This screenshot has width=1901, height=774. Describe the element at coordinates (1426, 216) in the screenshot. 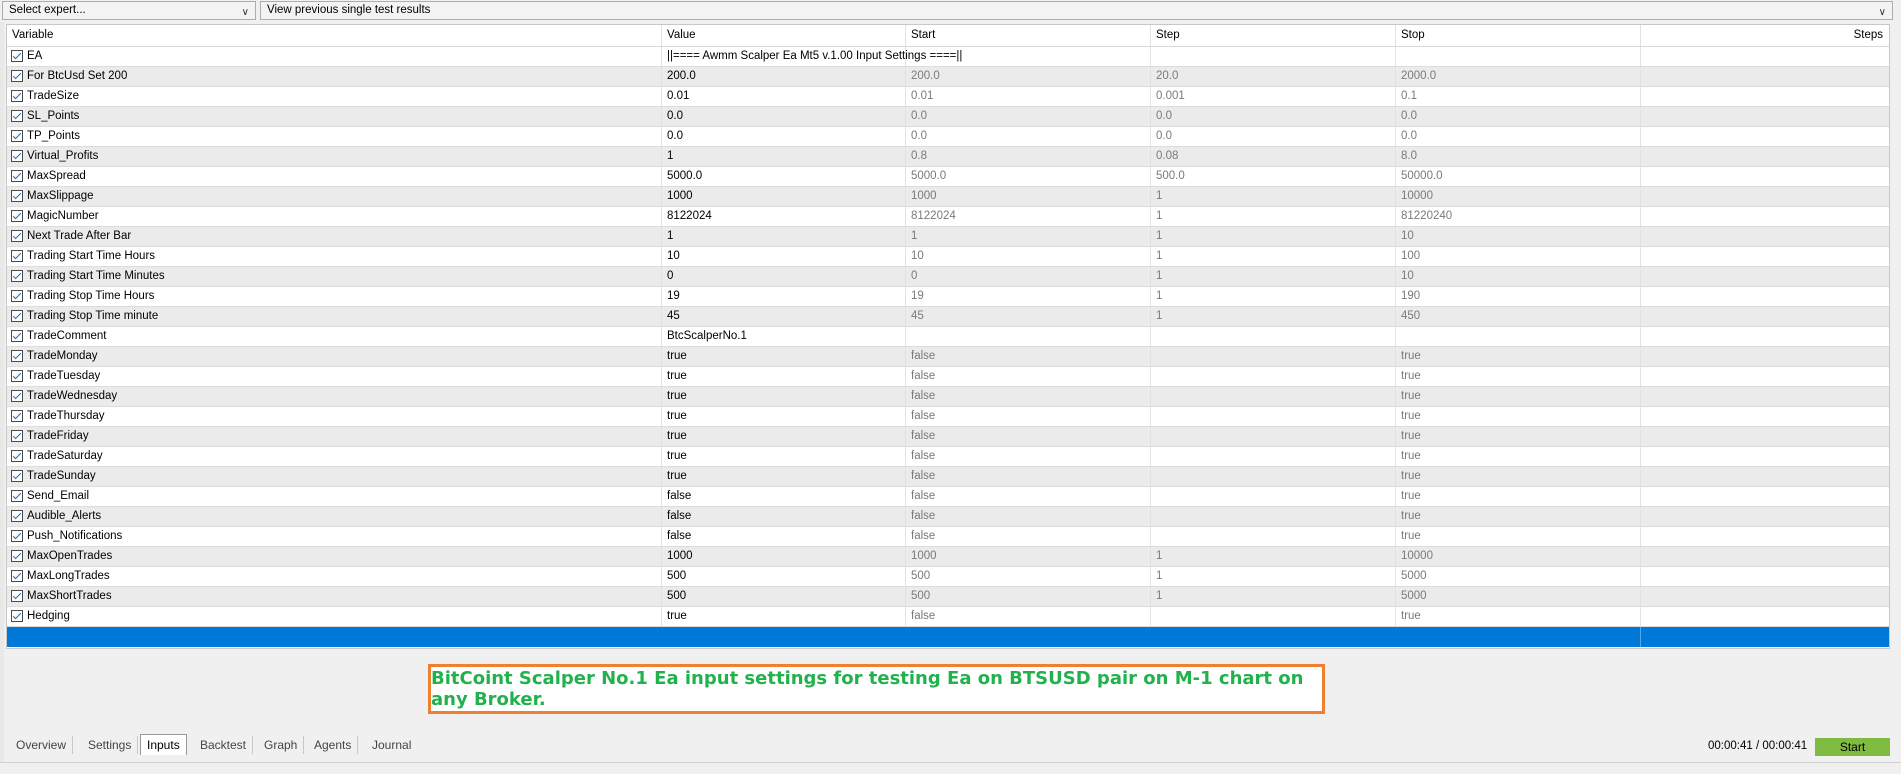

I see `cell-stop: 81220240` at that location.